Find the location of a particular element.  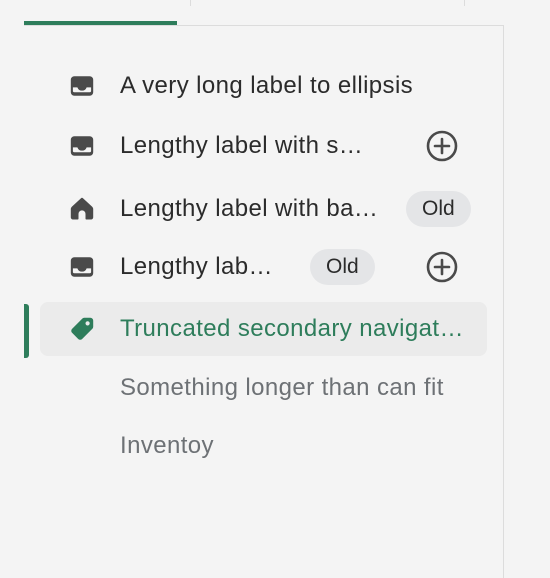

nav-sub-item: Something longer than can fit is located at coordinates (263, 388).